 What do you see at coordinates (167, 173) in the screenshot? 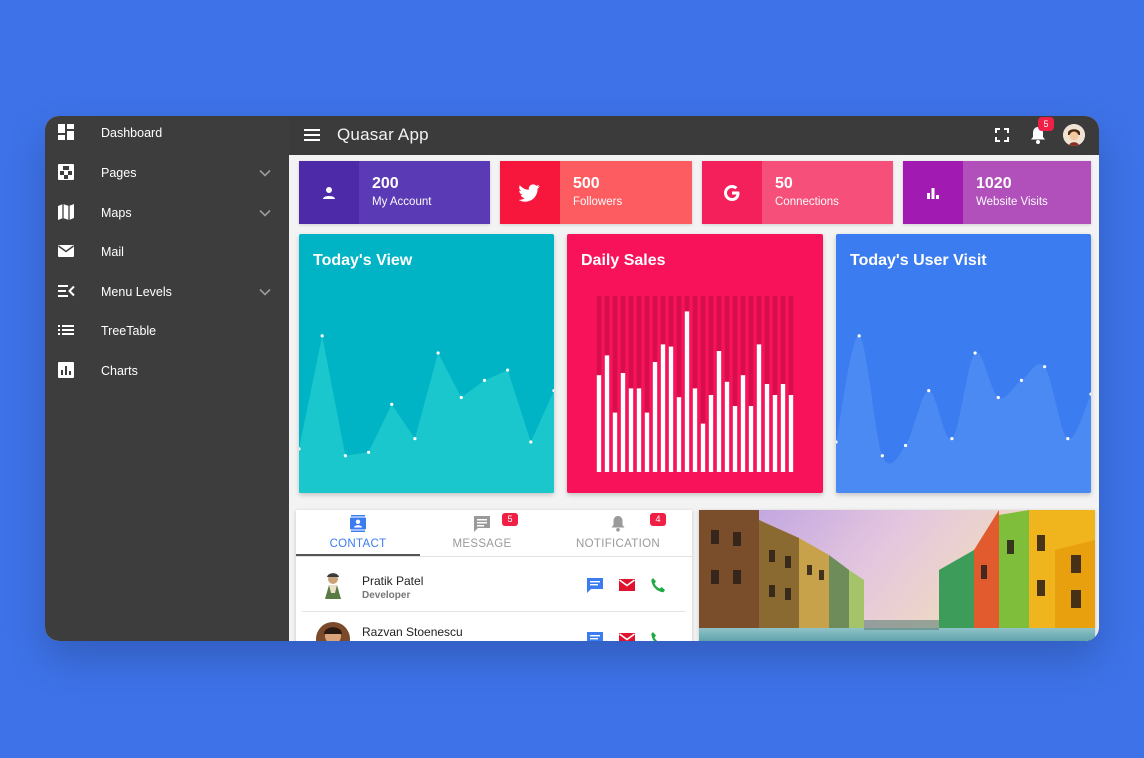
I see `sidebar-item-pages: Pages` at bounding box center [167, 173].